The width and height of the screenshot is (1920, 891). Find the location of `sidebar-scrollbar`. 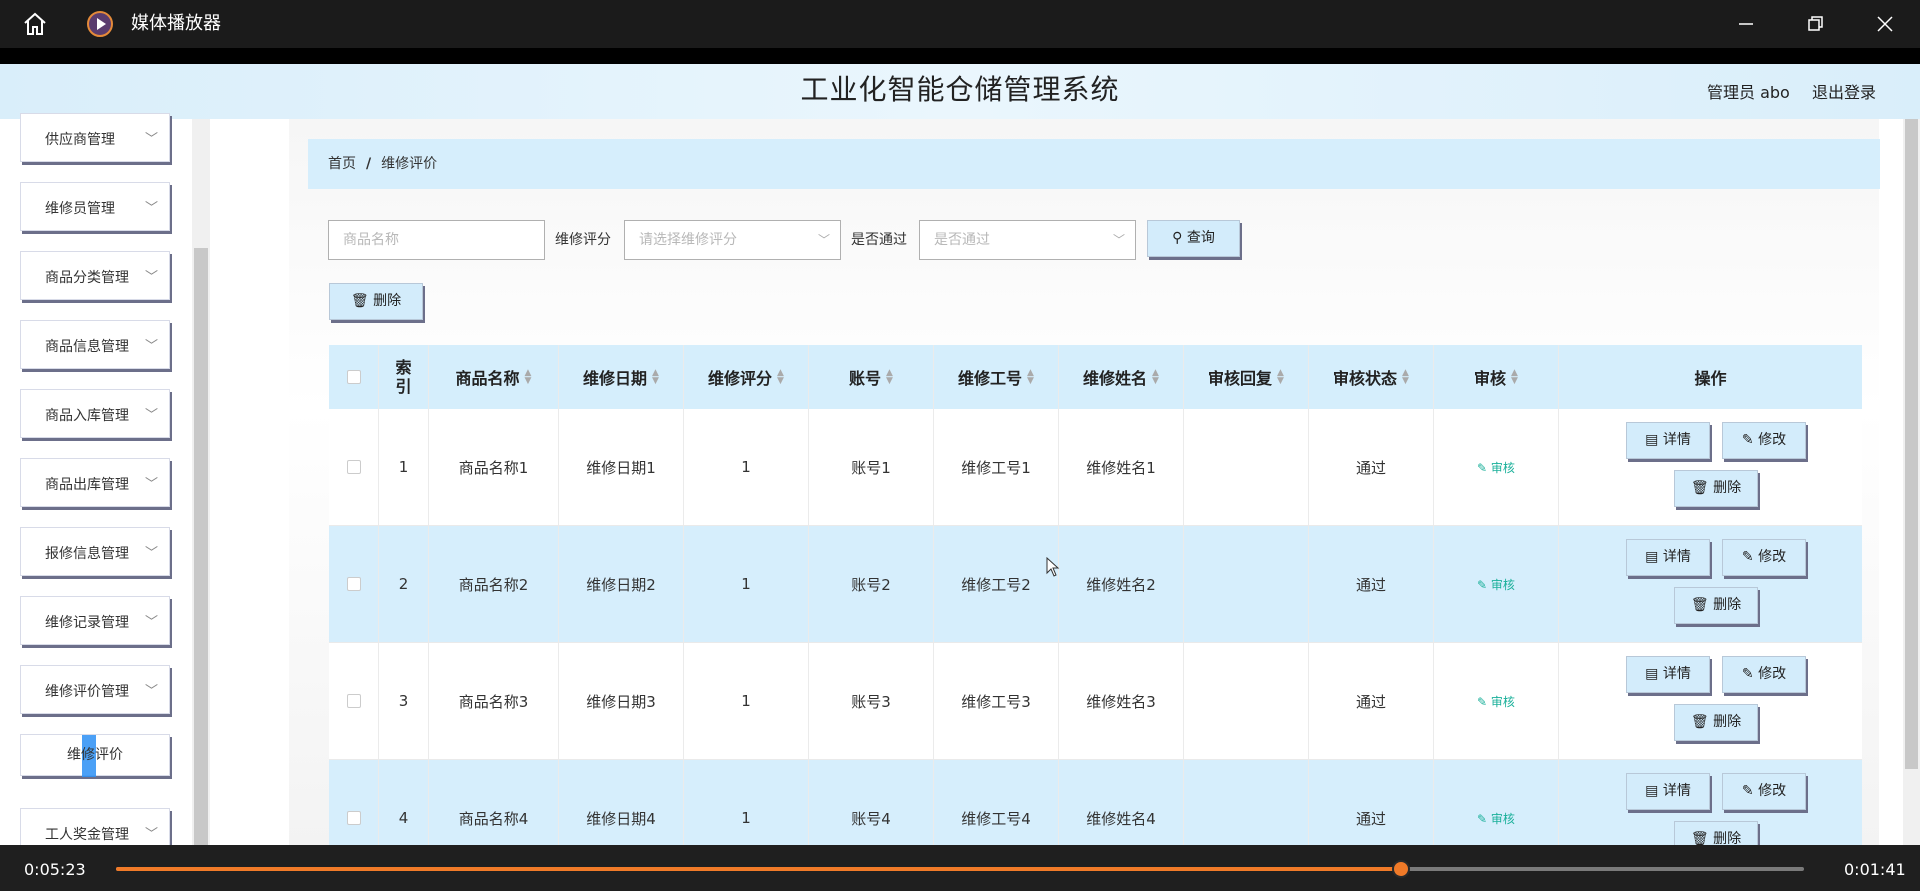

sidebar-scrollbar is located at coordinates (201, 482).